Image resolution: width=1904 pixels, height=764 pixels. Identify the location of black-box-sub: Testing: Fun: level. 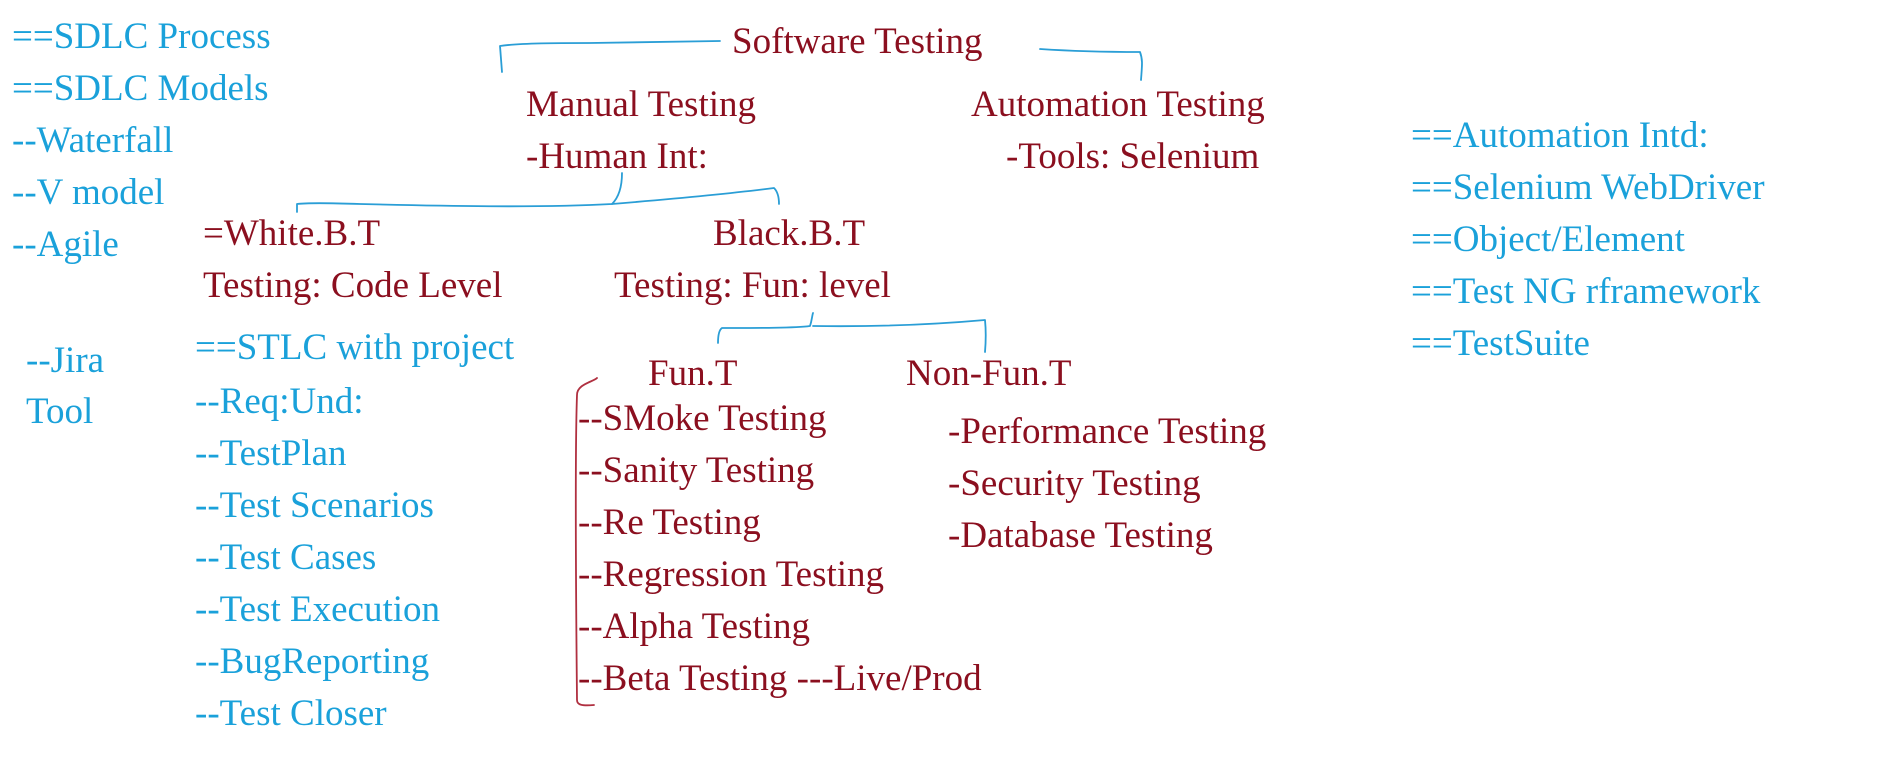
(752, 285).